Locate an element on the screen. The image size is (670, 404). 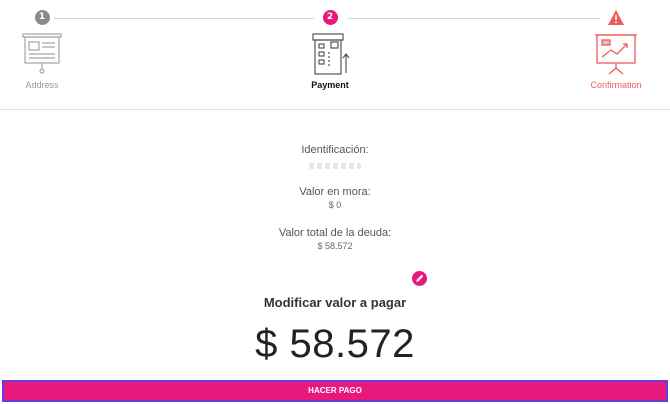
edit-amount-button is located at coordinates (419, 278).